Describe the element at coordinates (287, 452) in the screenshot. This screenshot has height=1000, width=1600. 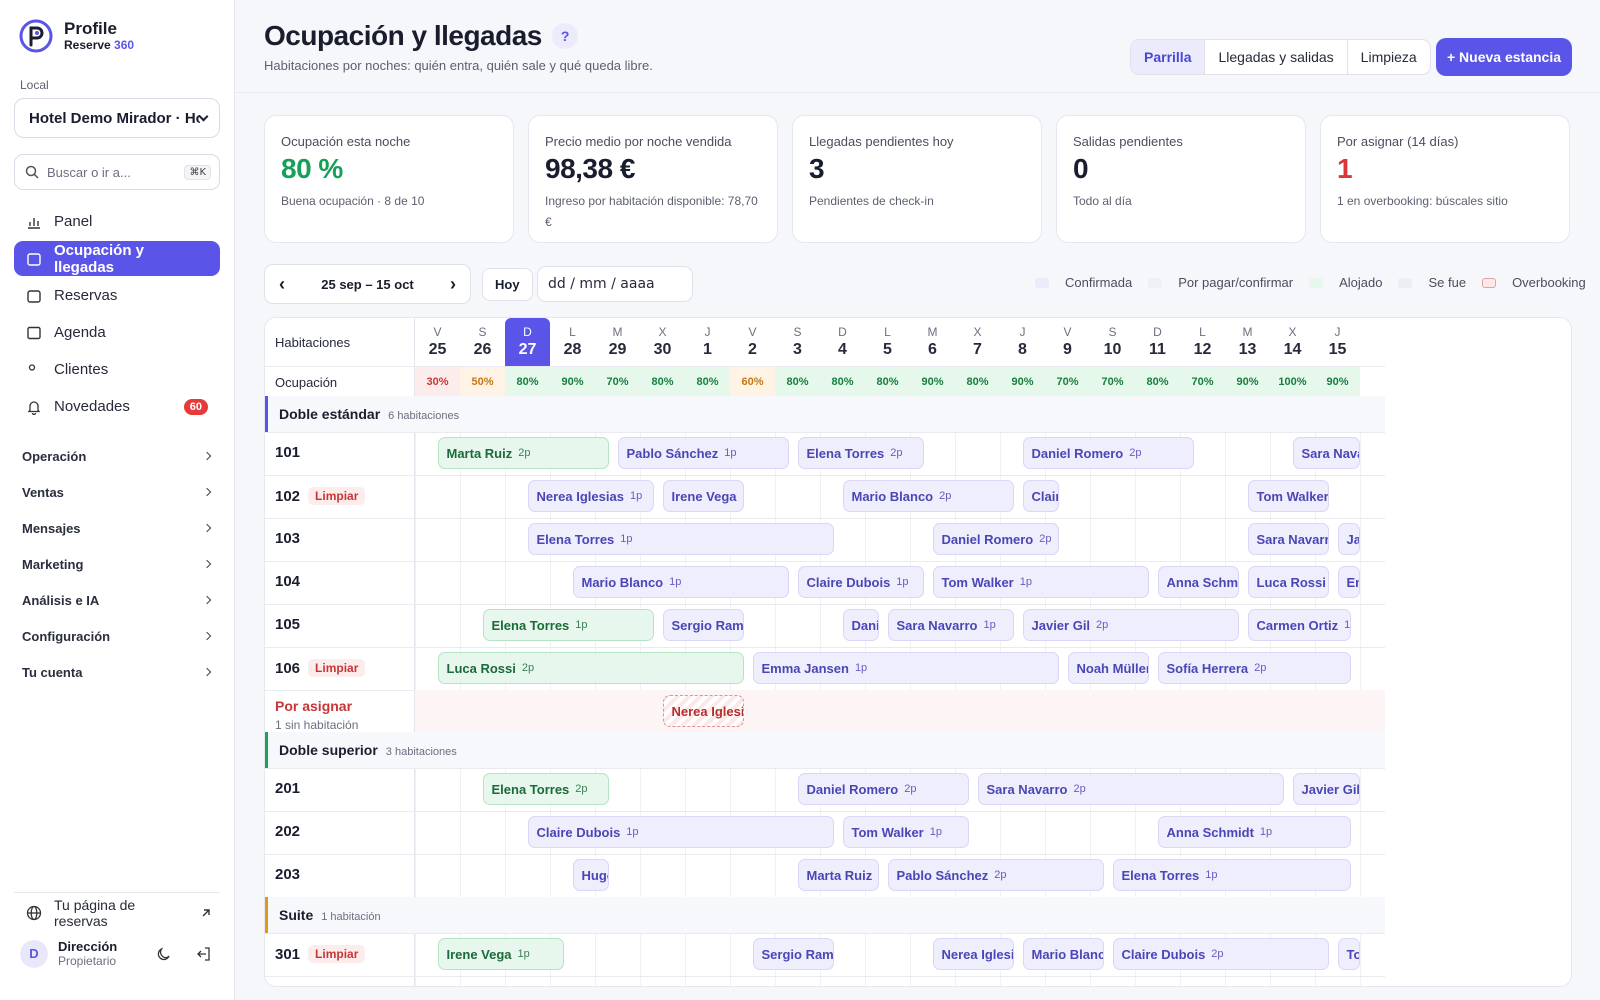
I see `room-label: 101` at that location.